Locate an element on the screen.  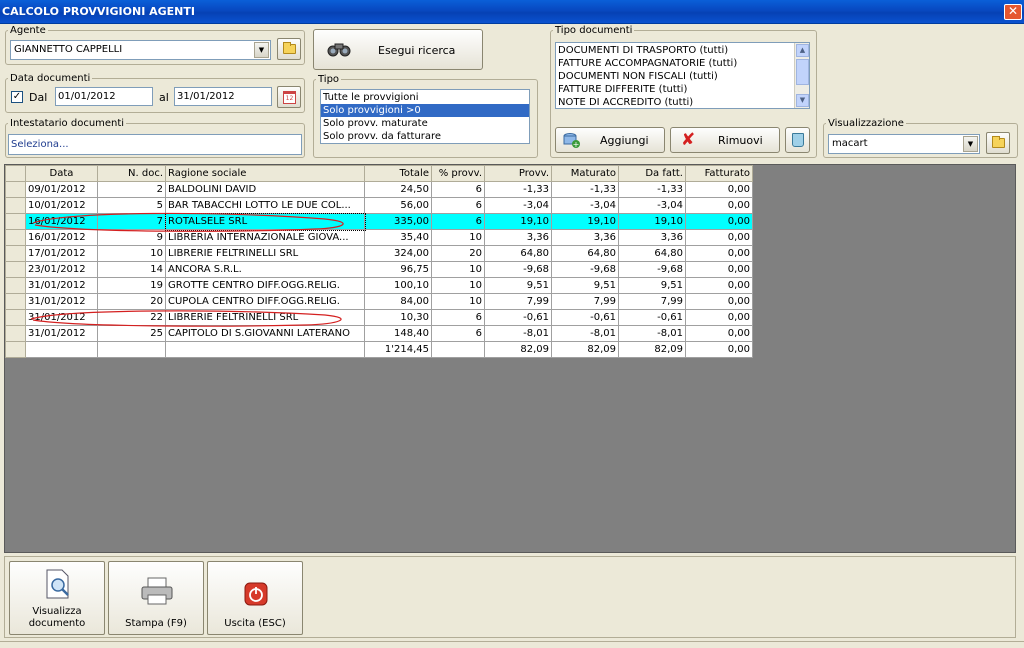
rimuovi-button: ✘ Rimuovi is located at coordinates (725, 140).